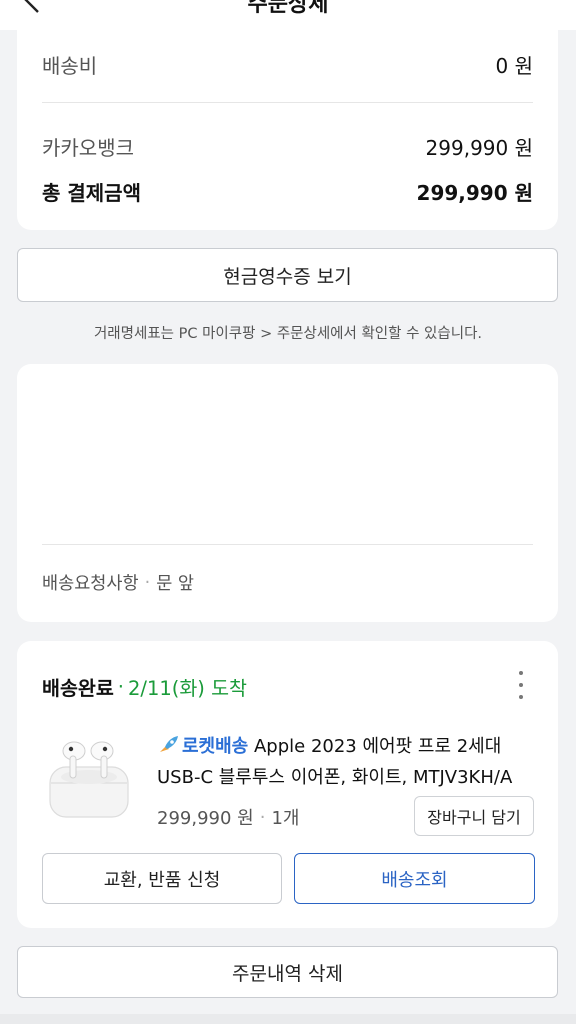 The image size is (576, 1024). What do you see at coordinates (162, 878) in the screenshot?
I see `exchange-return-button: 교환, 반품 신청` at bounding box center [162, 878].